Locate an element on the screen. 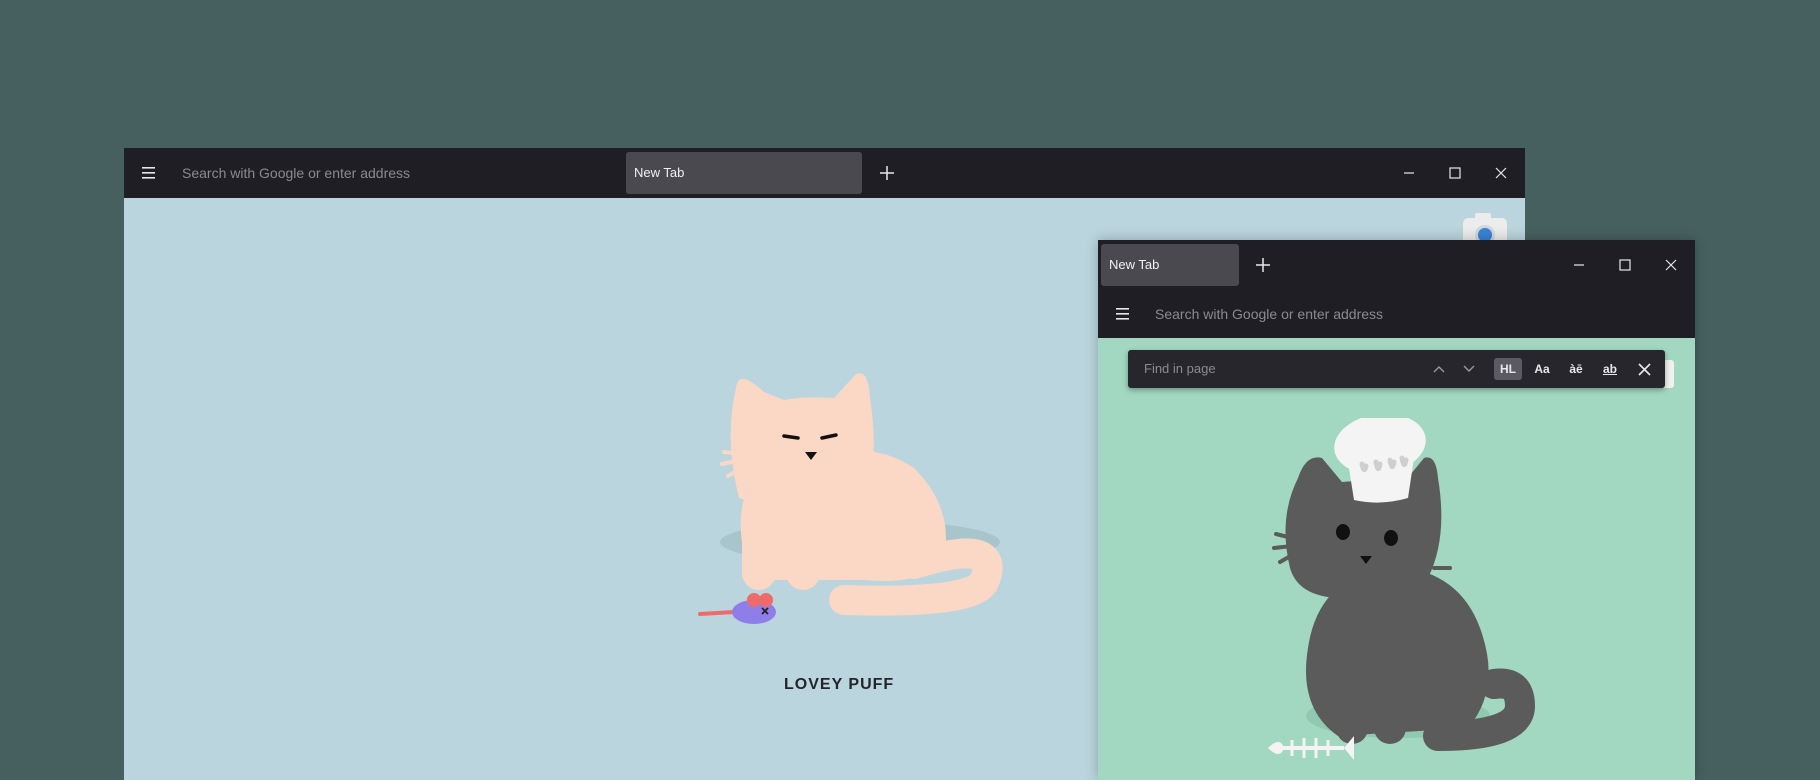 The image size is (1820, 780). chef-cat-illustration is located at coordinates (1402, 589).